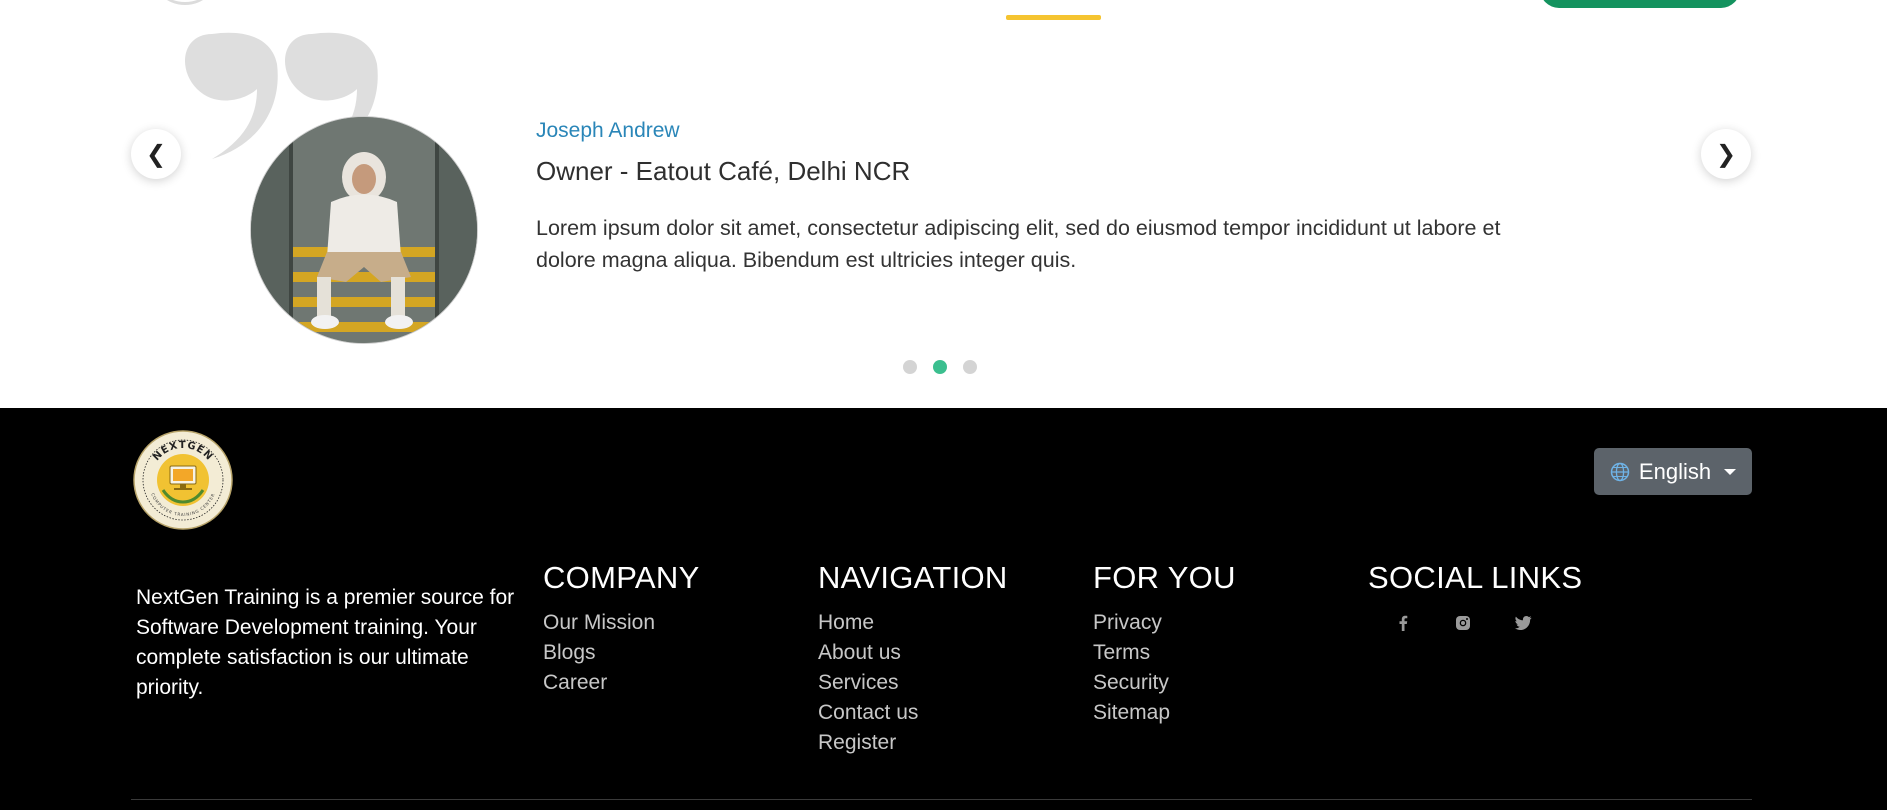 Image resolution: width=1887 pixels, height=810 pixels. What do you see at coordinates (1640, 4) in the screenshot?
I see `cta-button` at bounding box center [1640, 4].